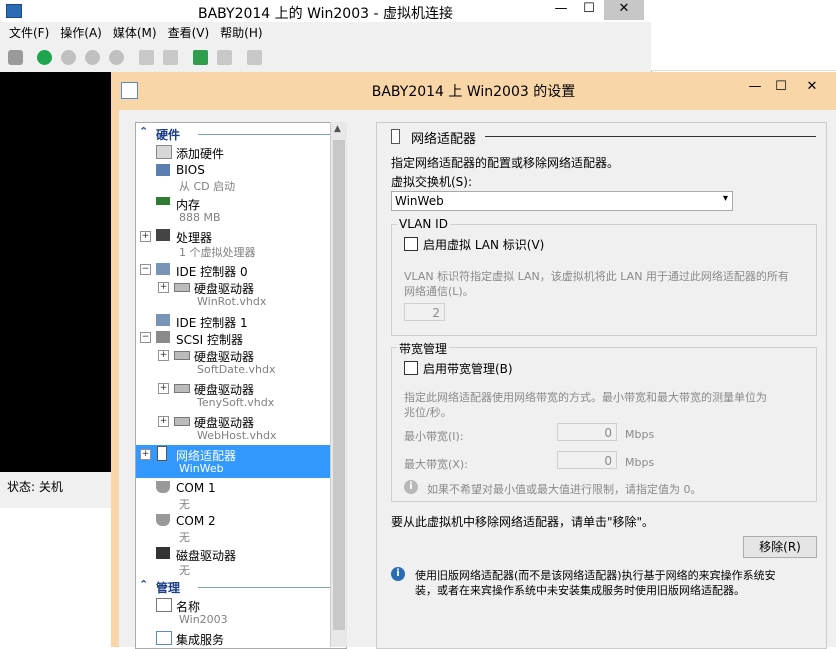  What do you see at coordinates (163, 170) in the screenshot?
I see `bios-icon` at bounding box center [163, 170].